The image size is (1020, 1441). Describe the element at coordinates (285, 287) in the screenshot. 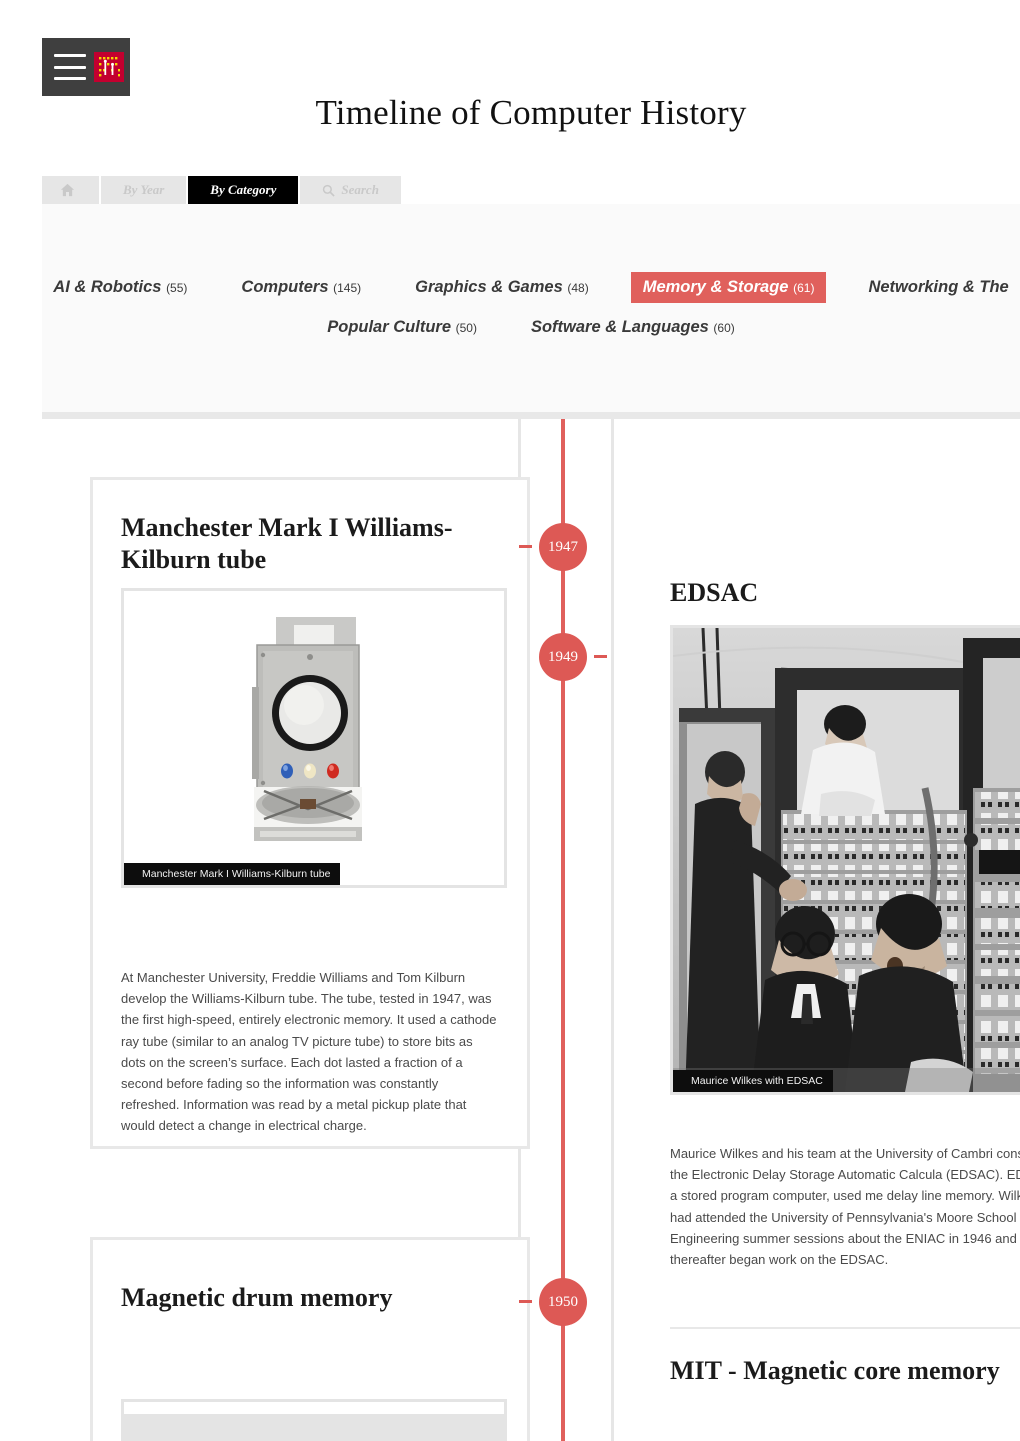

I see `category-label: Computers` at that location.